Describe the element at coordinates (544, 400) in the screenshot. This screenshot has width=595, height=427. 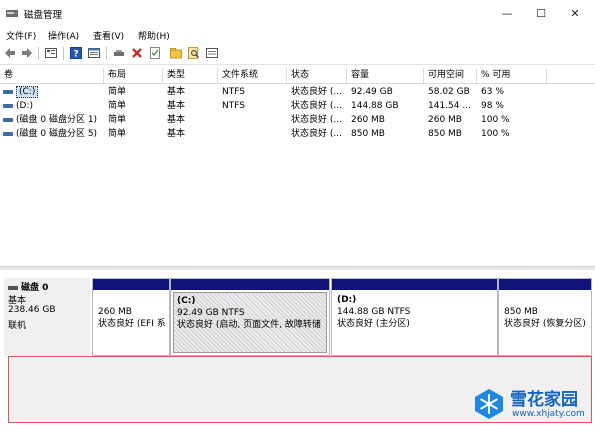
I see `watermark-name: 雪花家园` at that location.